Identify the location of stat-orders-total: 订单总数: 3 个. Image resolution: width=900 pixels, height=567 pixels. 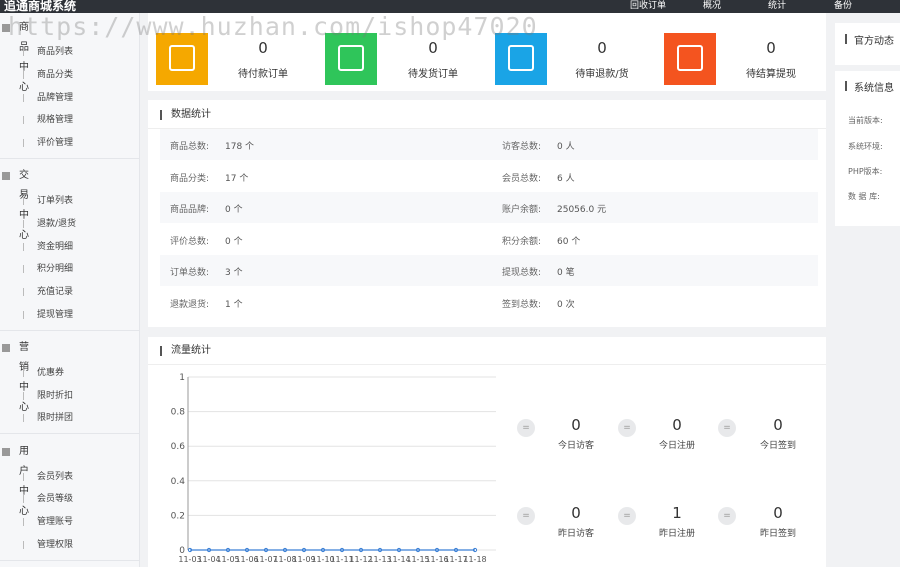
(206, 273).